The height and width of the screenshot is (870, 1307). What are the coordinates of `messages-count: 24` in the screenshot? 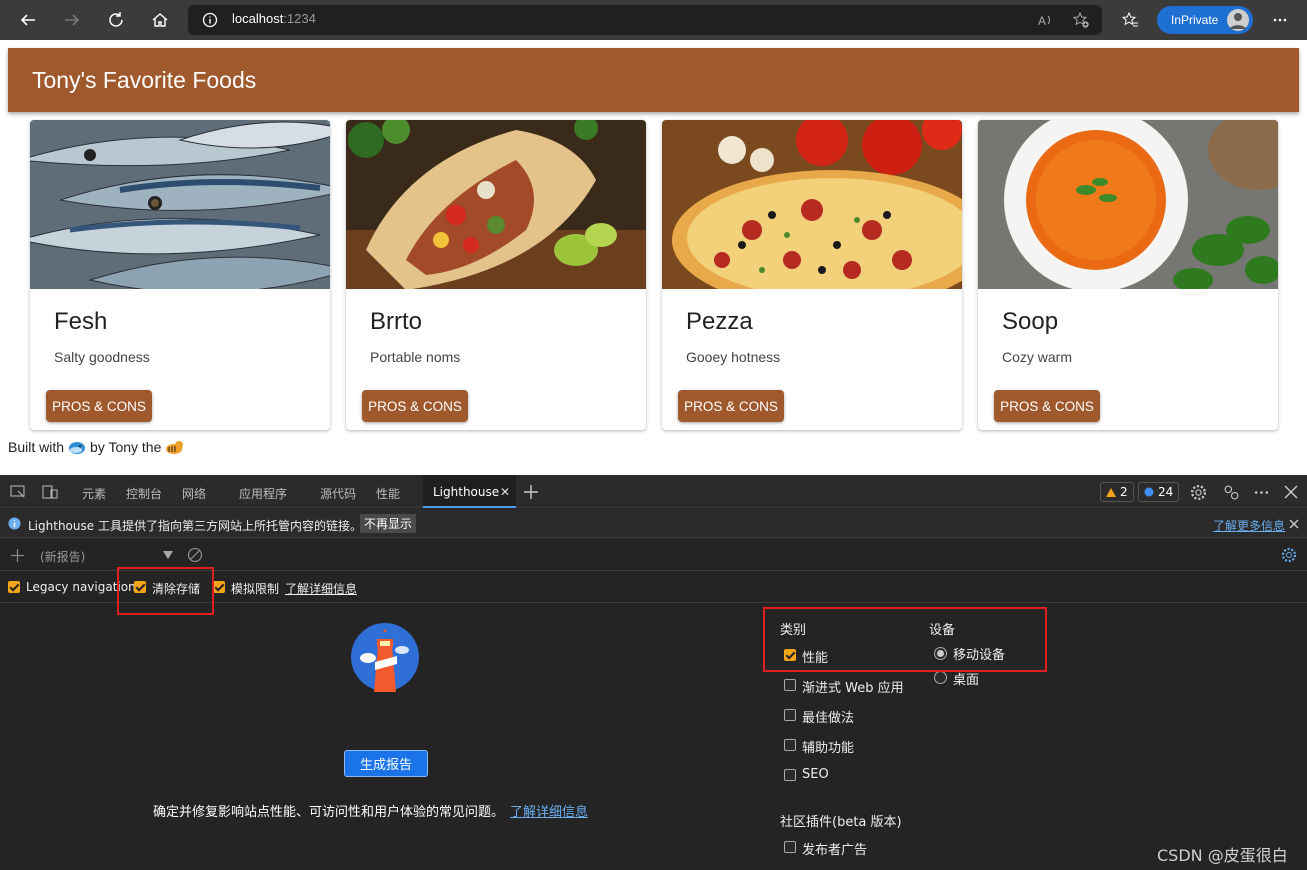 It's located at (1166, 492).